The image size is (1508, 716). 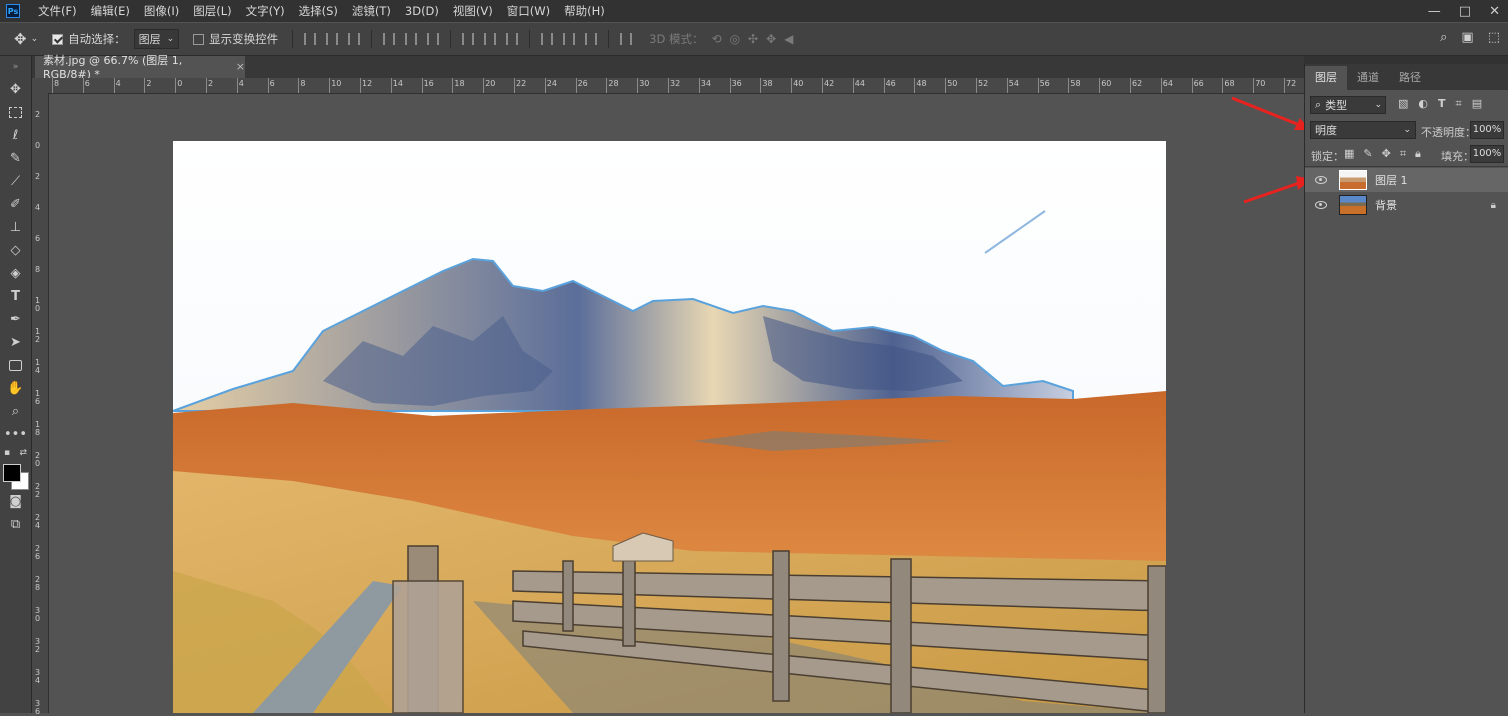 What do you see at coordinates (318, 11) in the screenshot?
I see `menu-select: 选择(S)` at bounding box center [318, 11].